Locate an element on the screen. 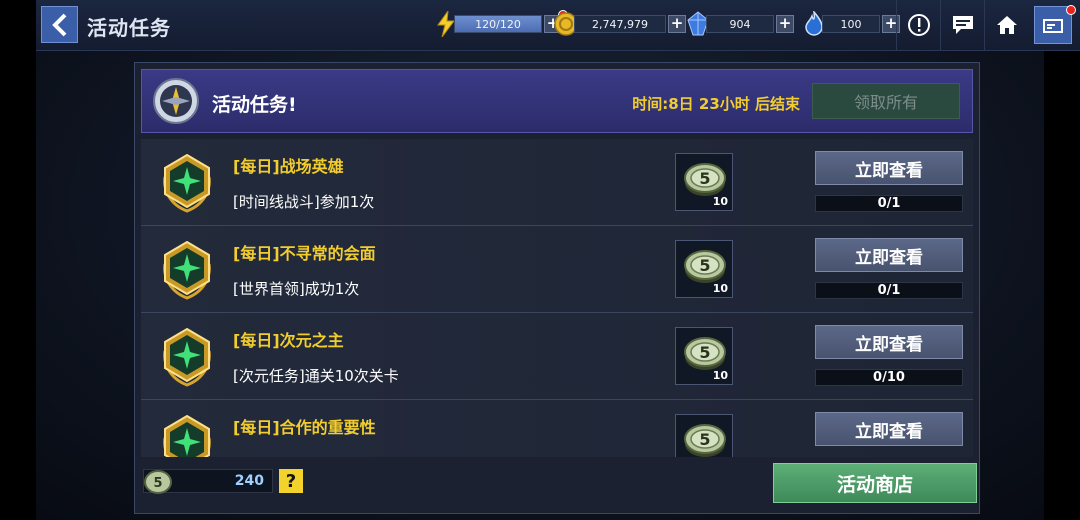 This screenshot has width=1080, height=520. page-title: 活动任务 is located at coordinates (129, 28).